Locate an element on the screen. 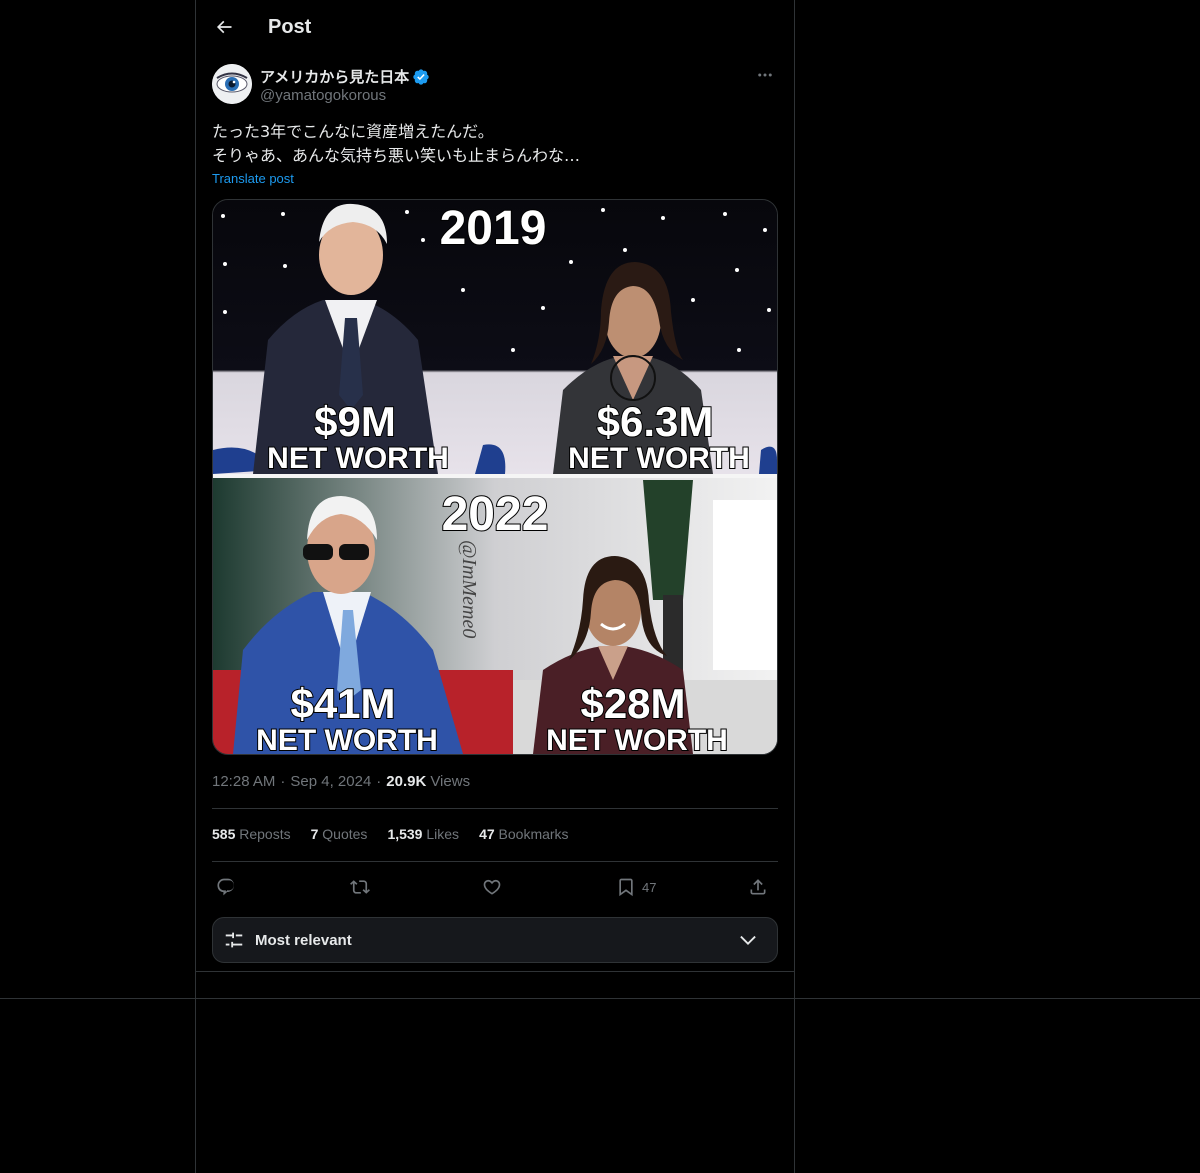 The image size is (1200, 1173). views-count: 20.9K is located at coordinates (406, 781).